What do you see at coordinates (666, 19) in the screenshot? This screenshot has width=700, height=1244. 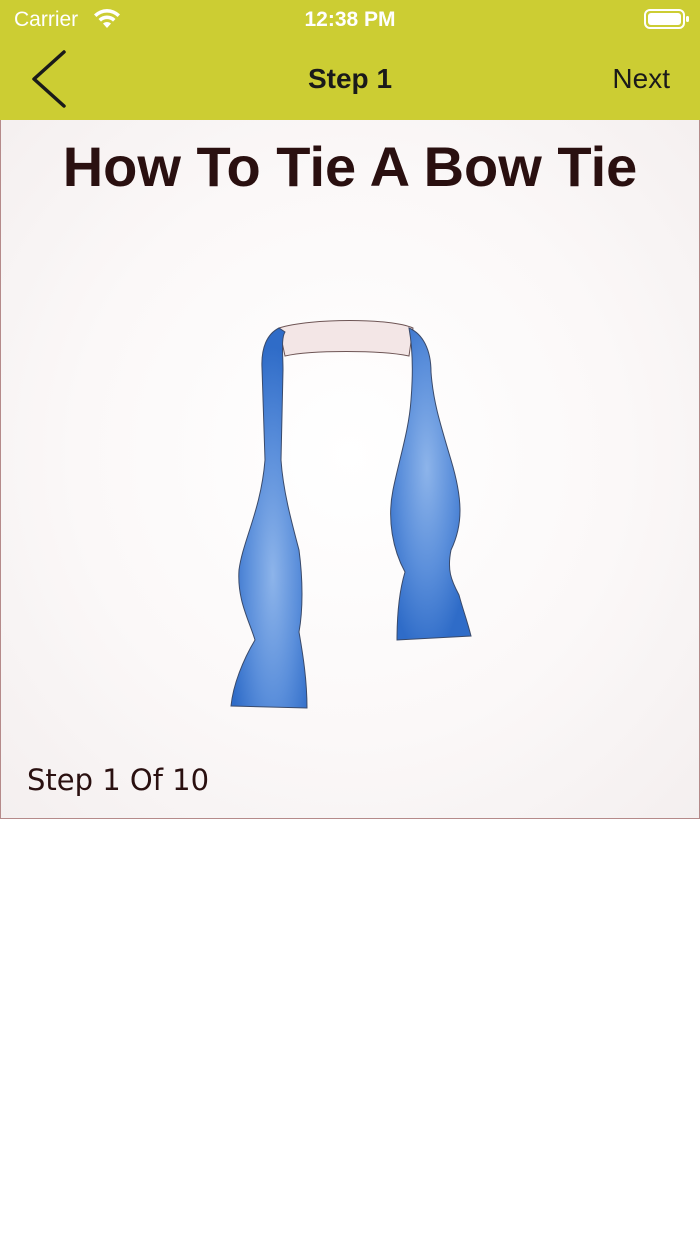 I see `battery-icon` at bounding box center [666, 19].